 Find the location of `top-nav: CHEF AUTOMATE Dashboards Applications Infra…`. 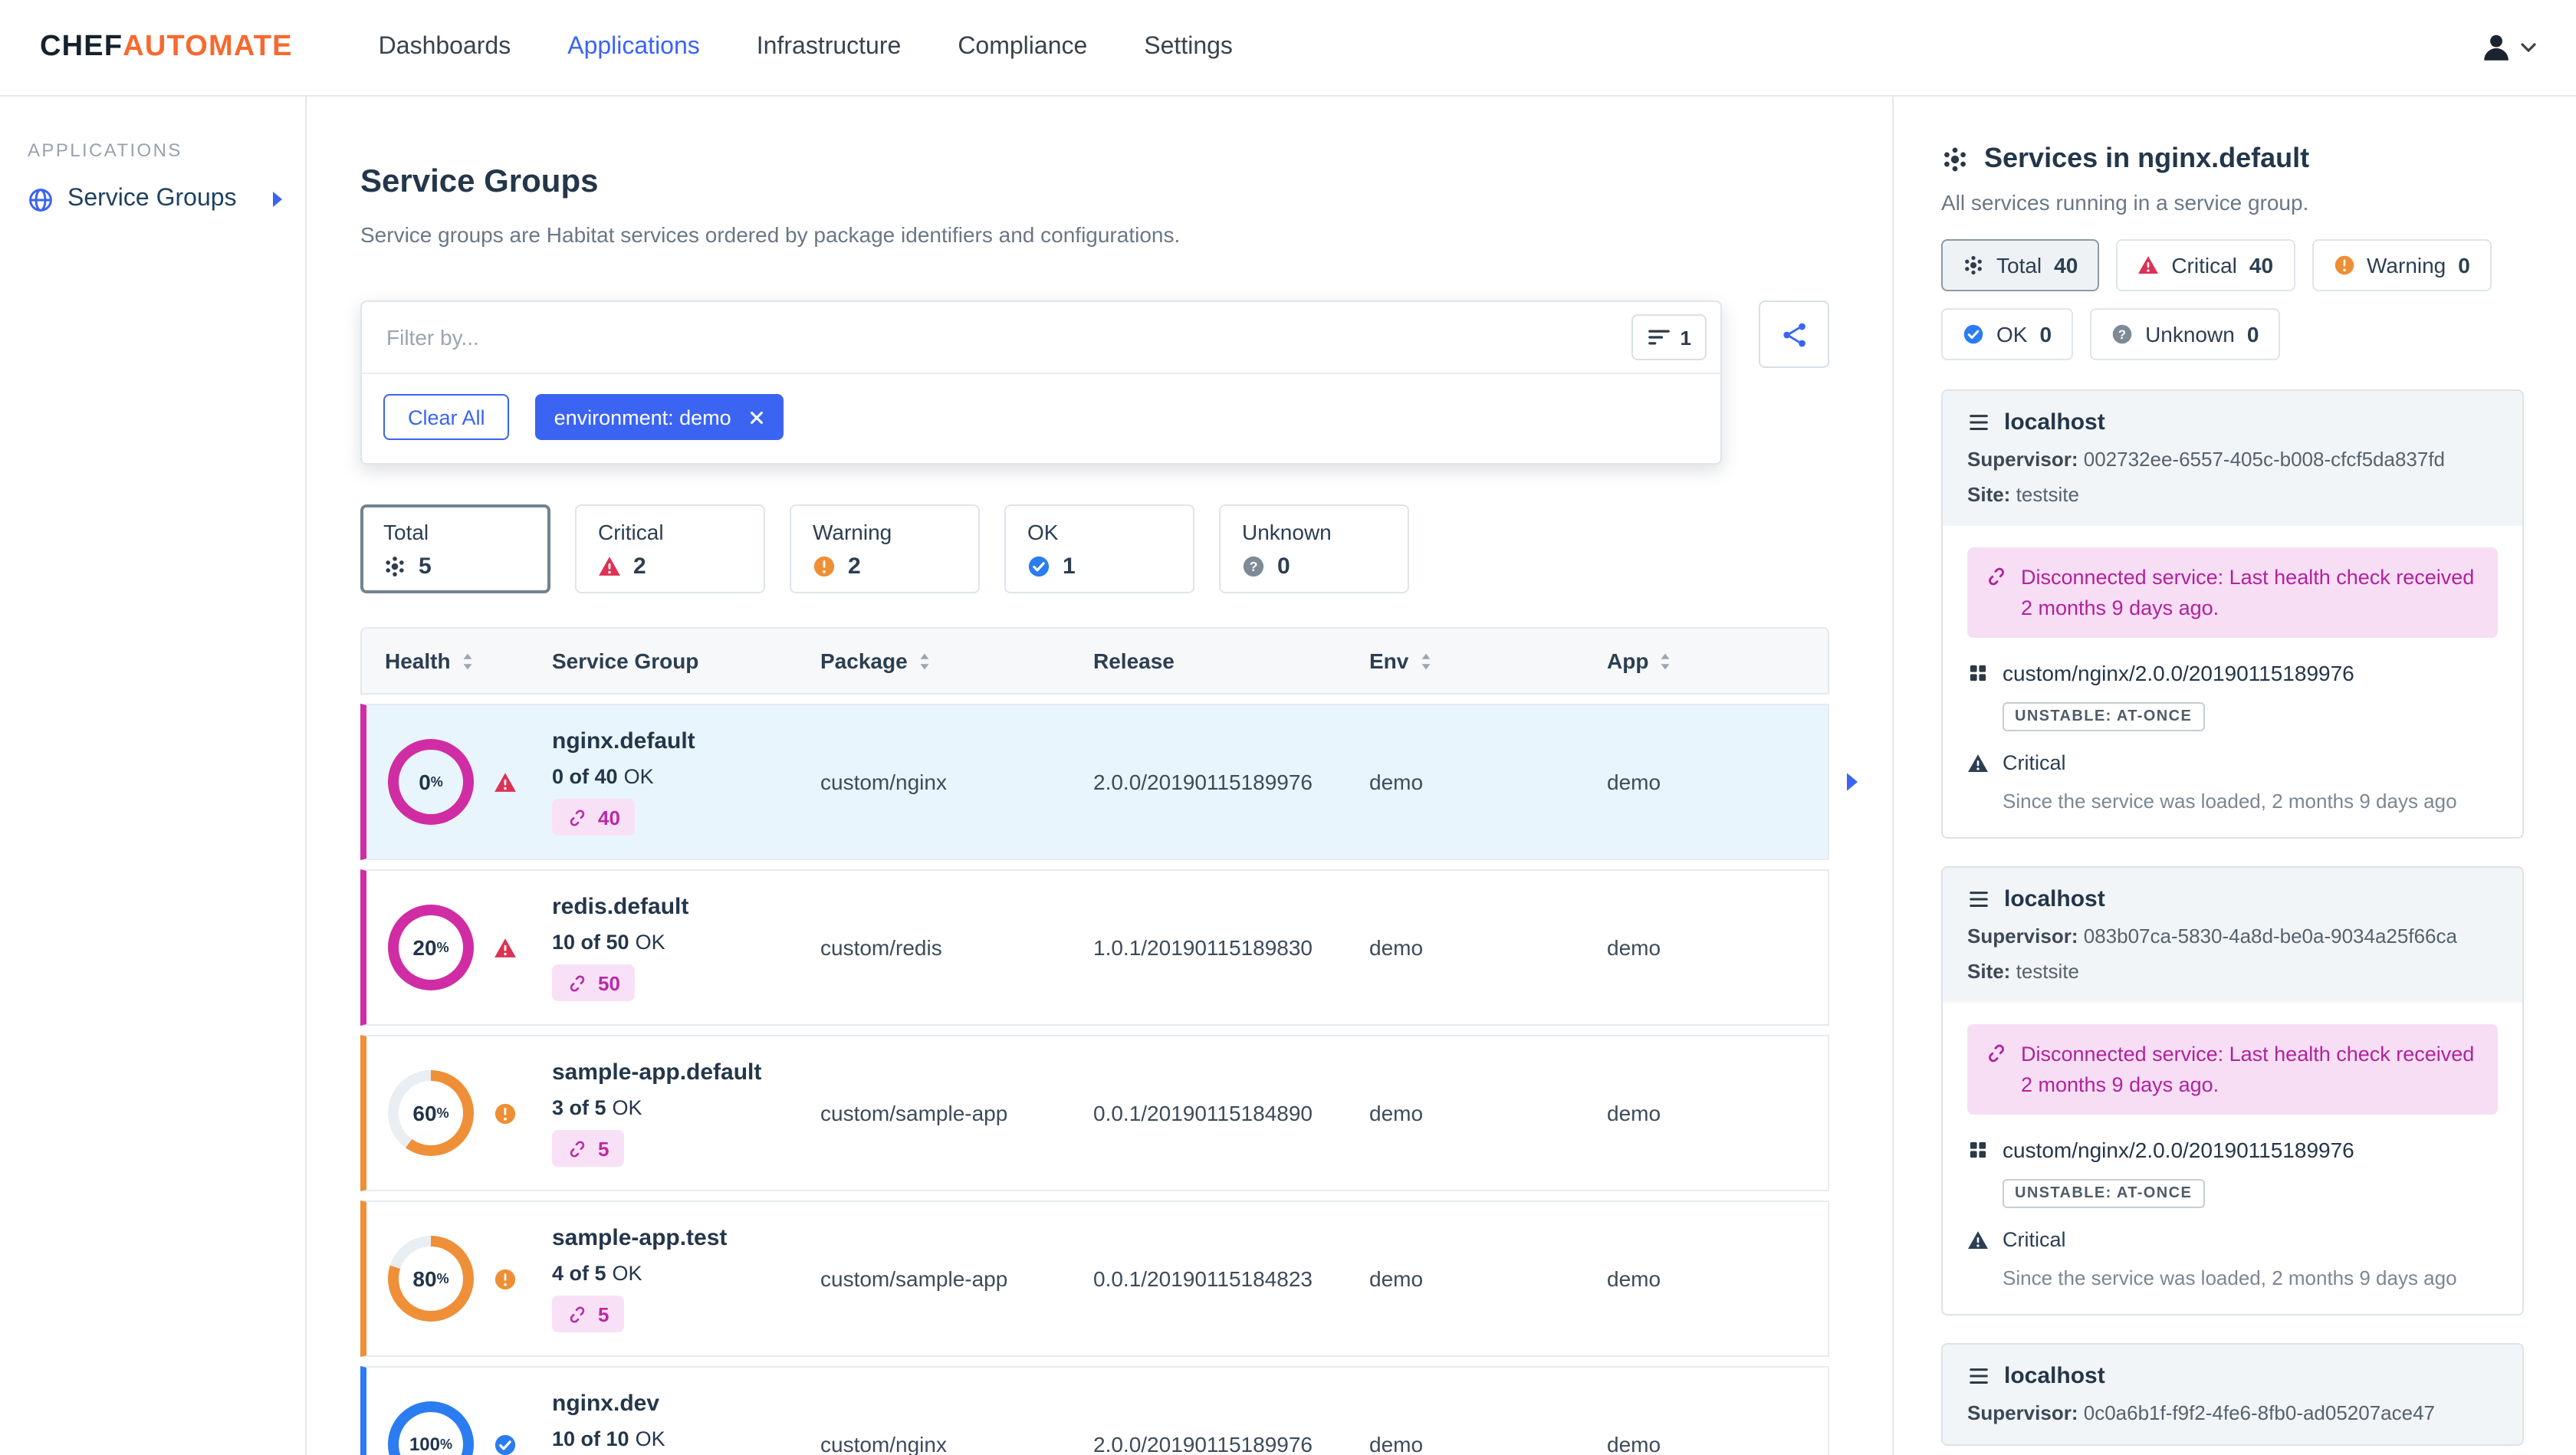

top-nav: CHEF AUTOMATE Dashboards Applications Infra… is located at coordinates (1288, 48).